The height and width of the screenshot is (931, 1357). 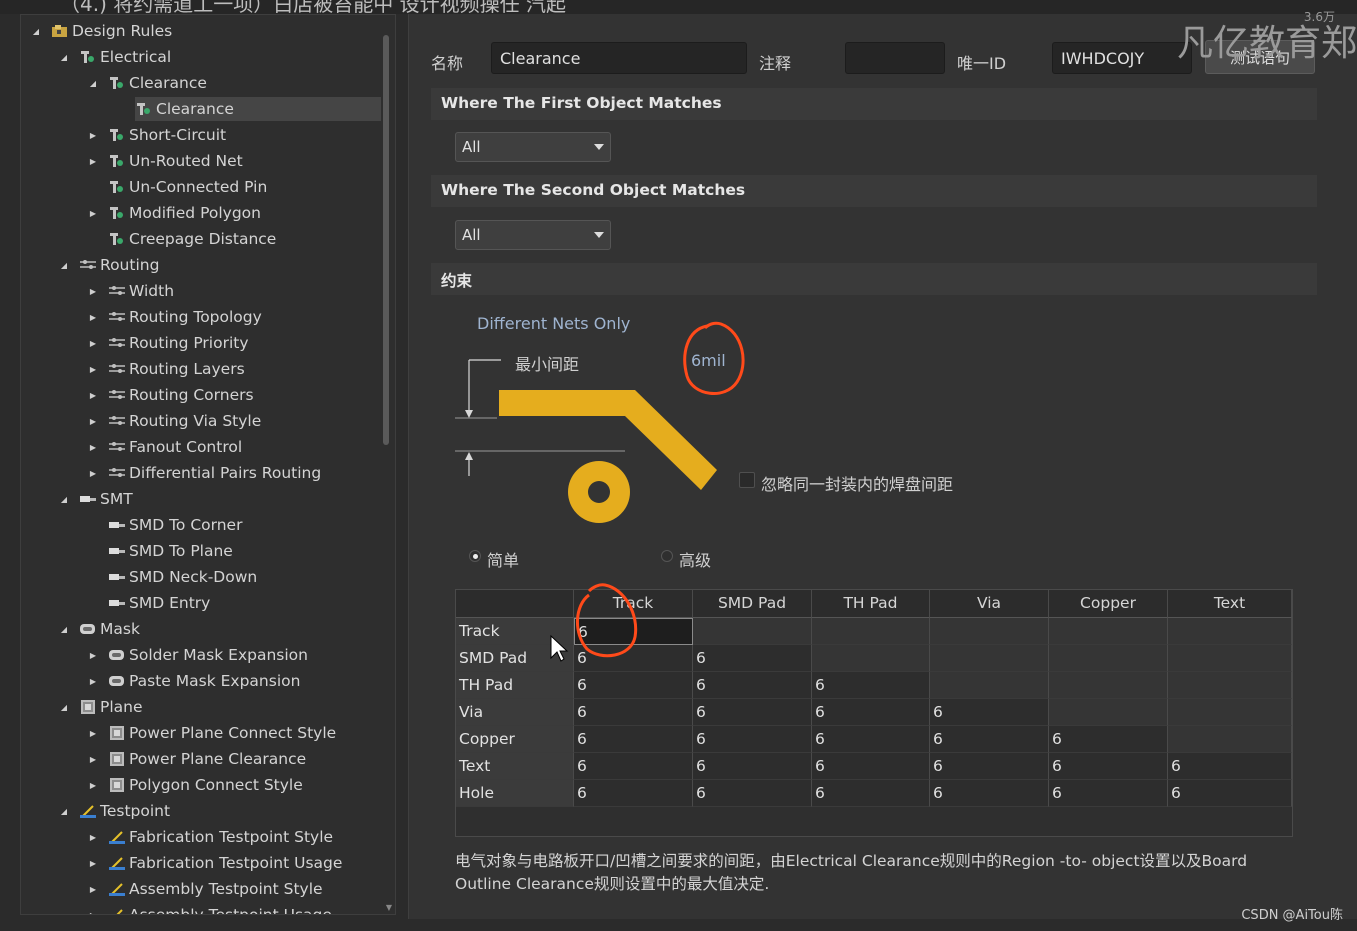 I want to click on ignore-pads-checkbox, so click(x=747, y=480).